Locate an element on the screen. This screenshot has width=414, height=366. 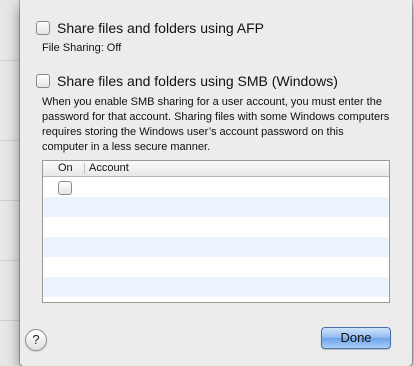
help-button: ? is located at coordinates (36, 340).